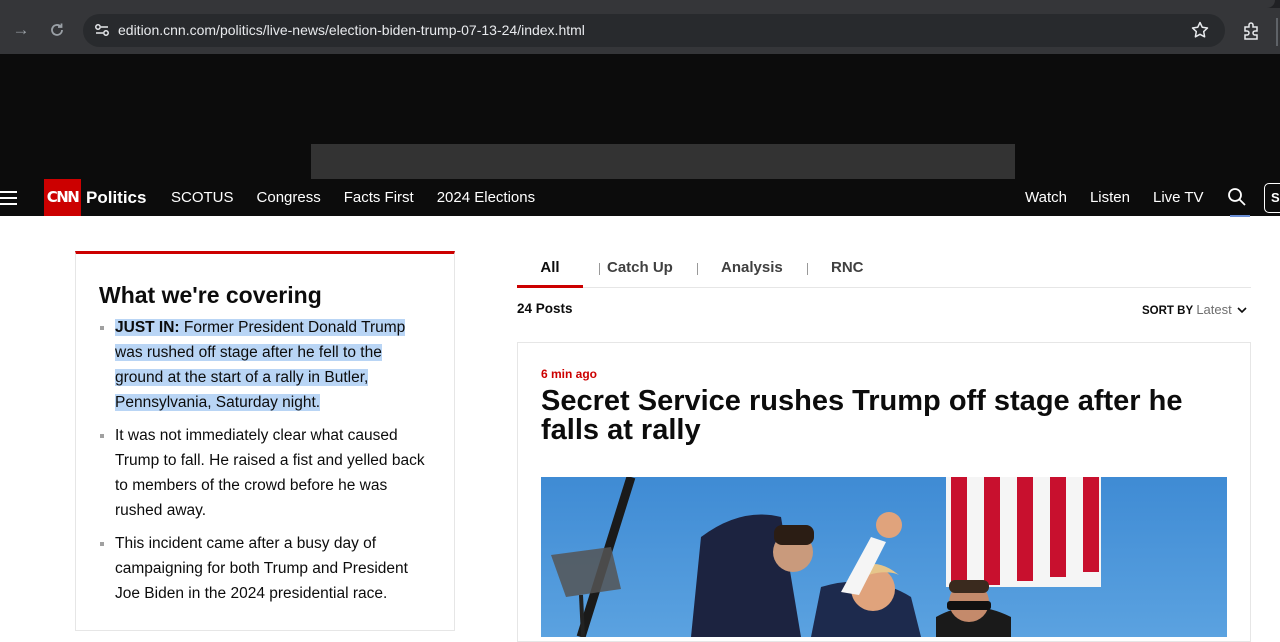 This screenshot has height=642, width=1280. I want to click on section-title: Politics, so click(116, 197).